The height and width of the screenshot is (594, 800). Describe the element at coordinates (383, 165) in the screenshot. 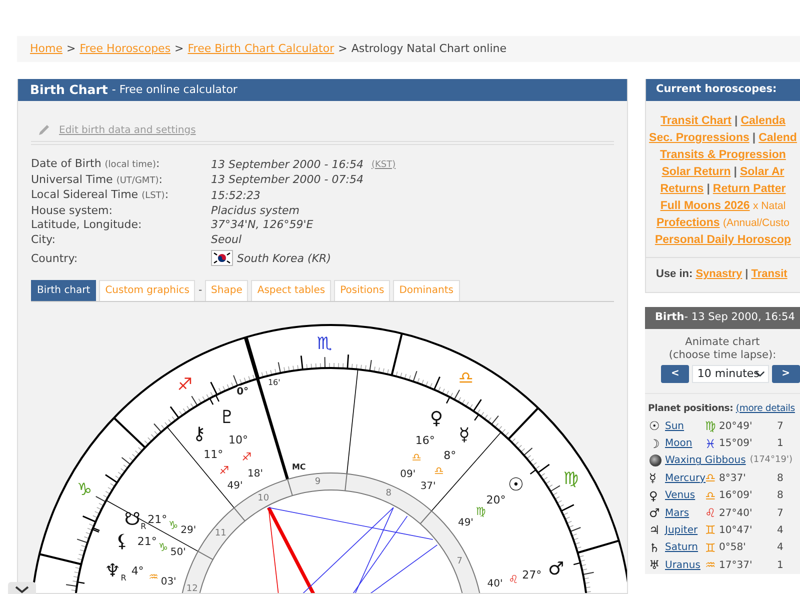

I see `timezone-link: (KST)` at that location.